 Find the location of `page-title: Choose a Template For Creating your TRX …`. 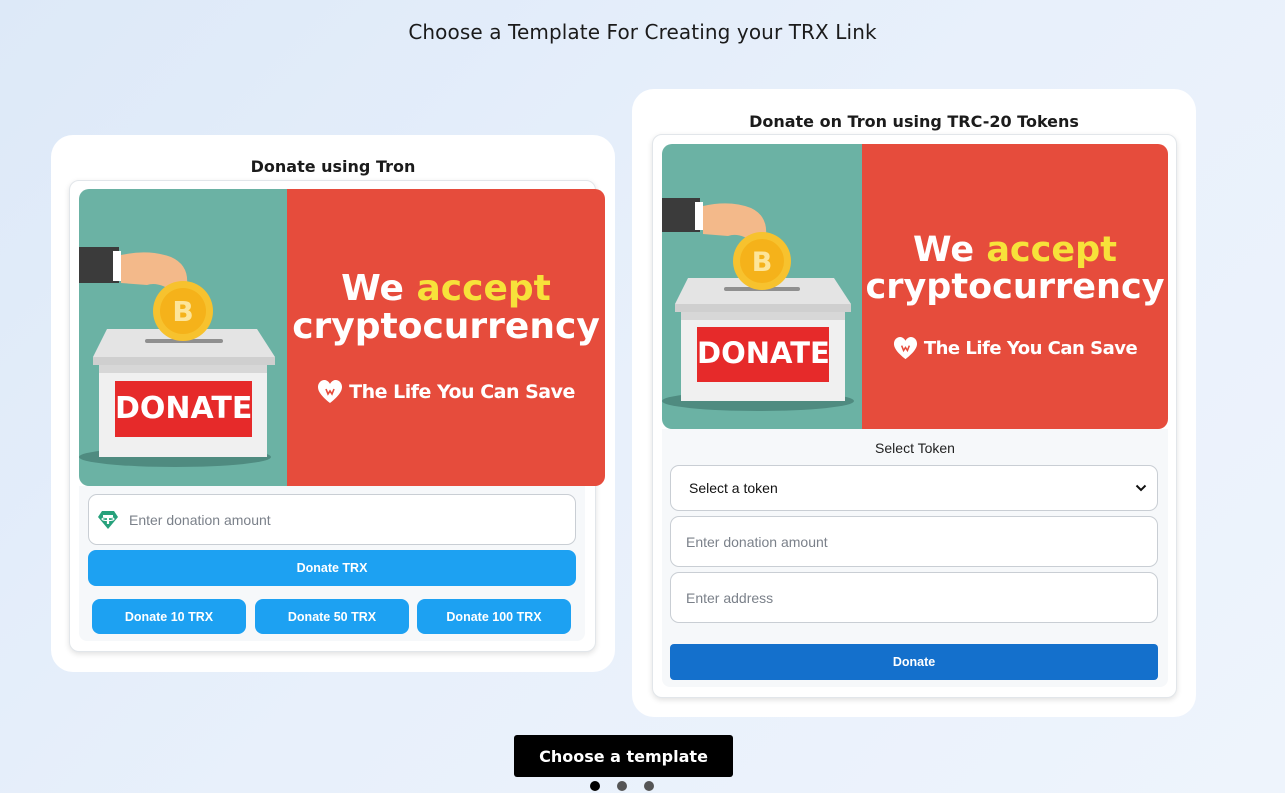

page-title: Choose a Template For Creating your TRX … is located at coordinates (642, 32).